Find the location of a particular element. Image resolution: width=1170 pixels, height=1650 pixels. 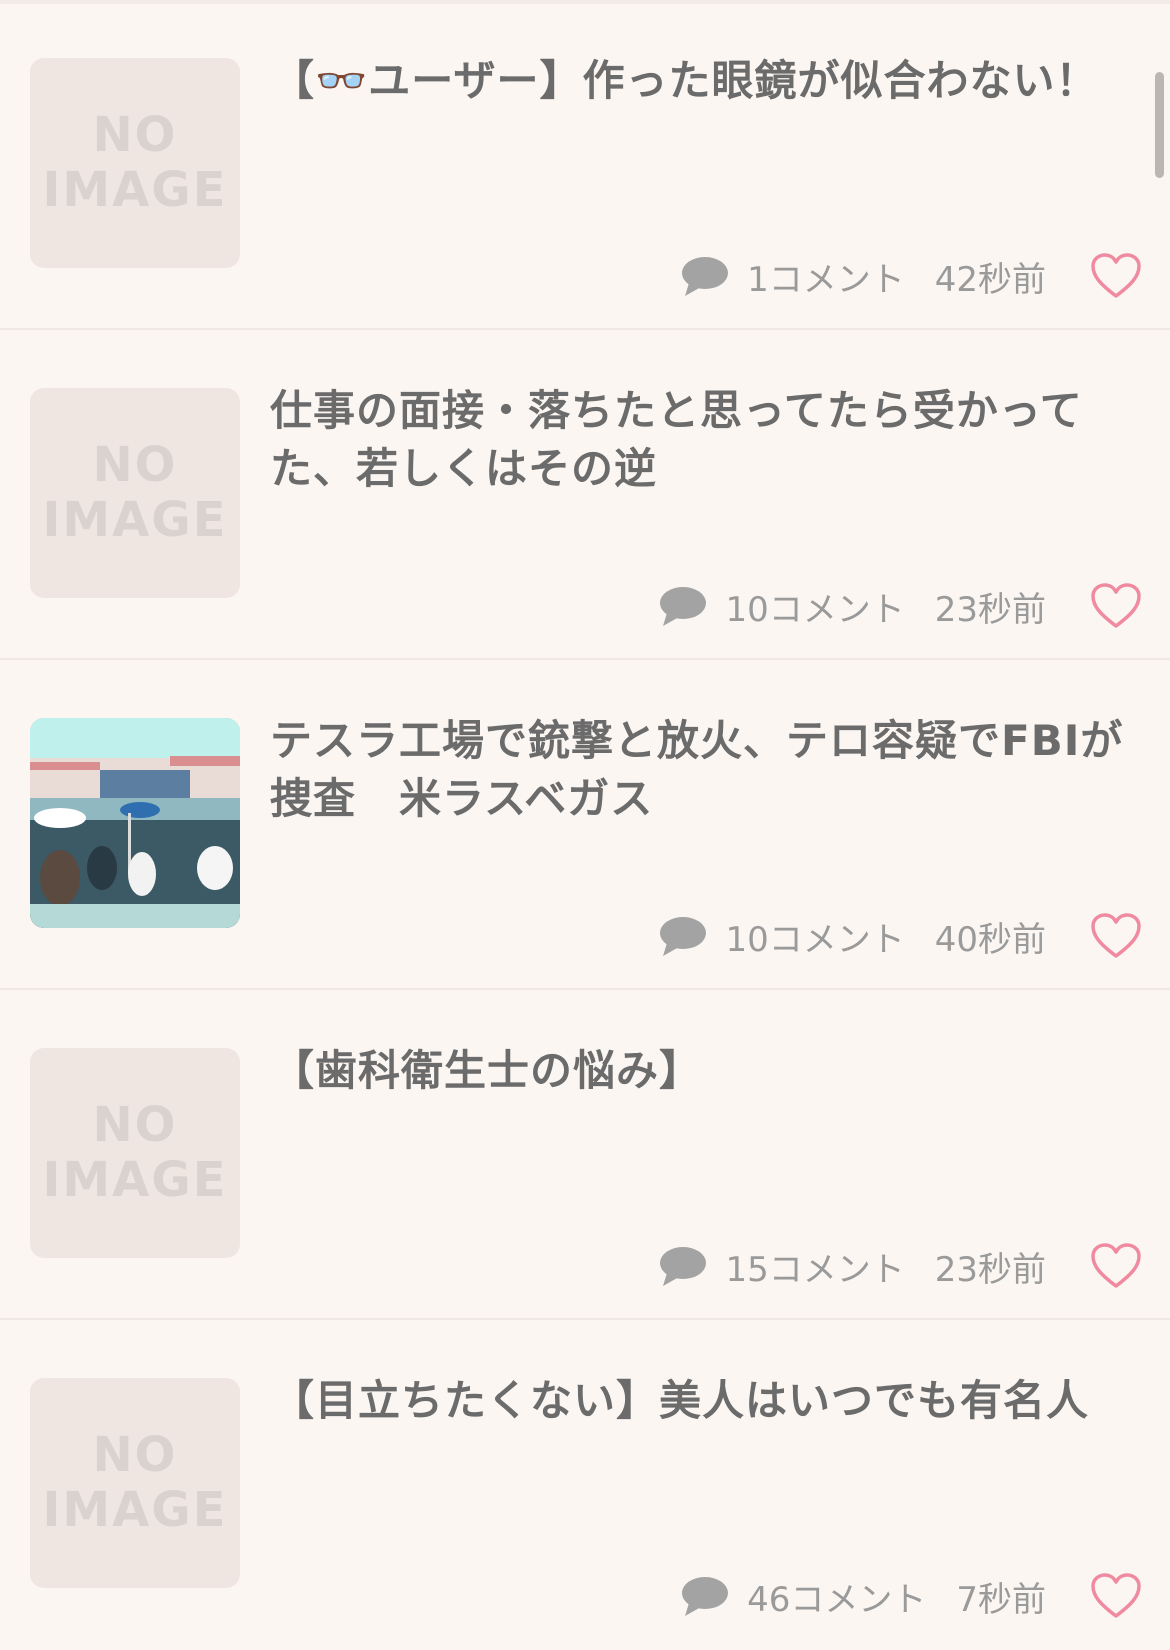

post-time: 7秒前 is located at coordinates (1001, 1599).